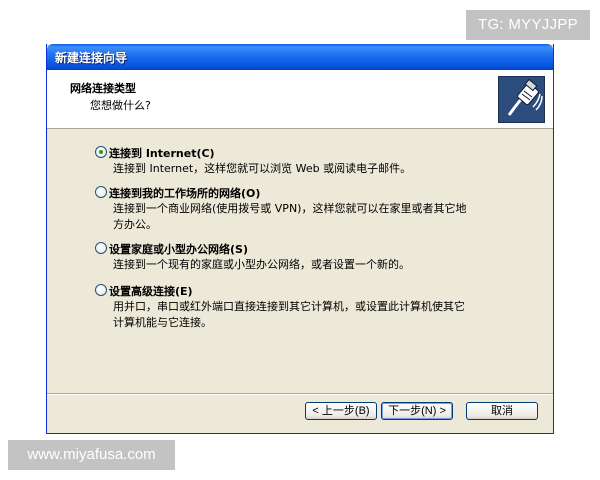  I want to click on watermark-top: TG: MYYJJPP, so click(528, 25).